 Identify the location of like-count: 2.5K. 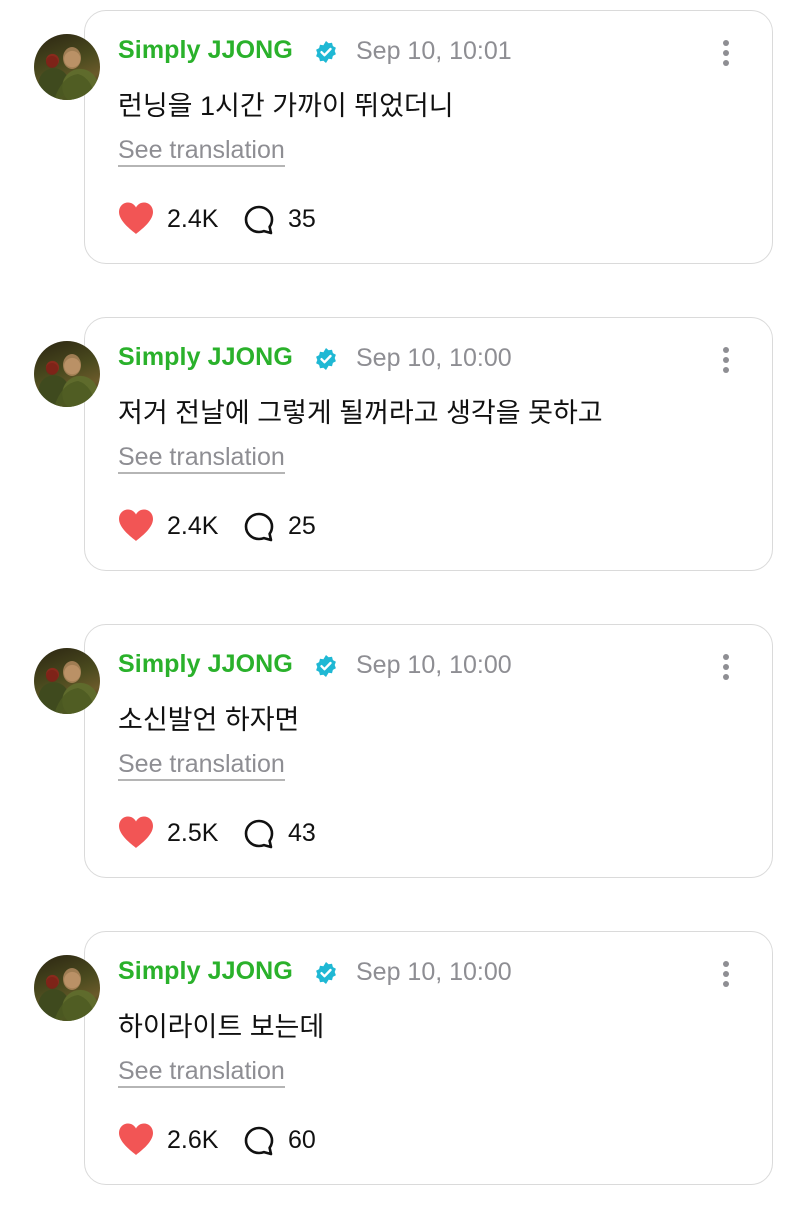
(193, 833).